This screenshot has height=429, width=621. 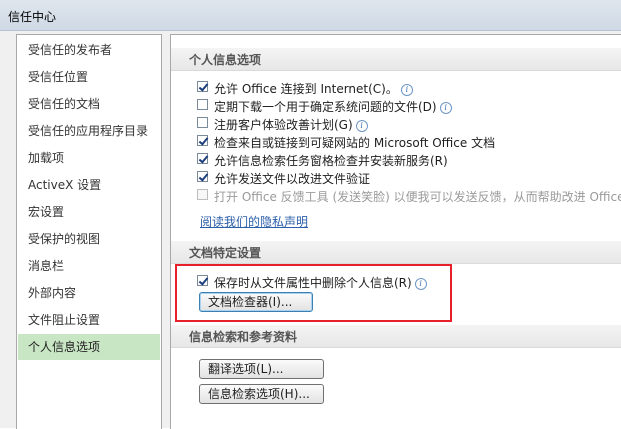 I want to click on privacy-statement-link: 阅读我们的隐私声明, so click(x=254, y=221).